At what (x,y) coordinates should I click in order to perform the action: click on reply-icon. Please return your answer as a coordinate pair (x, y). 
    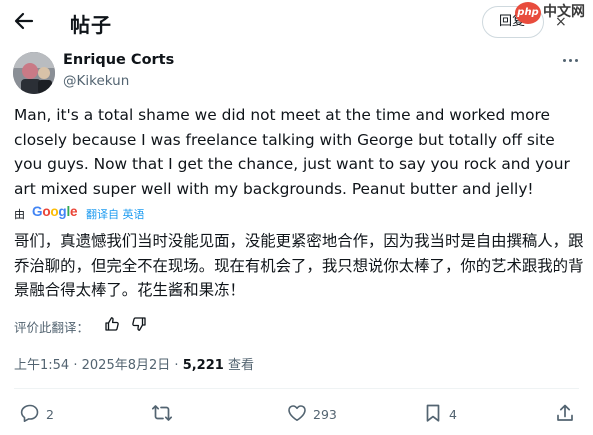
    Looking at the image, I should click on (29, 413).